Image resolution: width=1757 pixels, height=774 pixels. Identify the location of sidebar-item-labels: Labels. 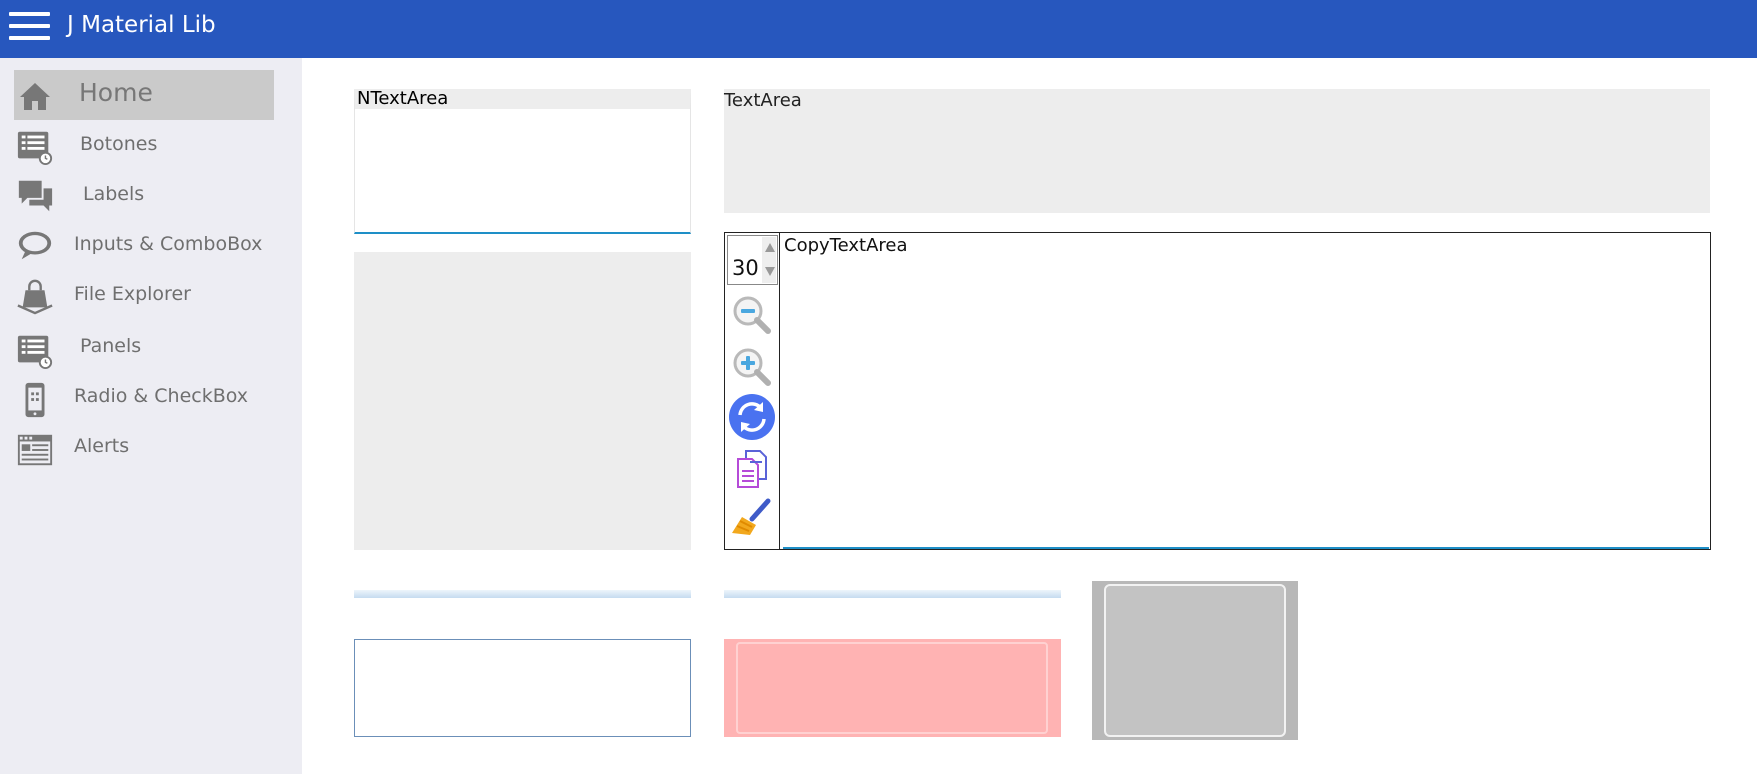
(144, 195).